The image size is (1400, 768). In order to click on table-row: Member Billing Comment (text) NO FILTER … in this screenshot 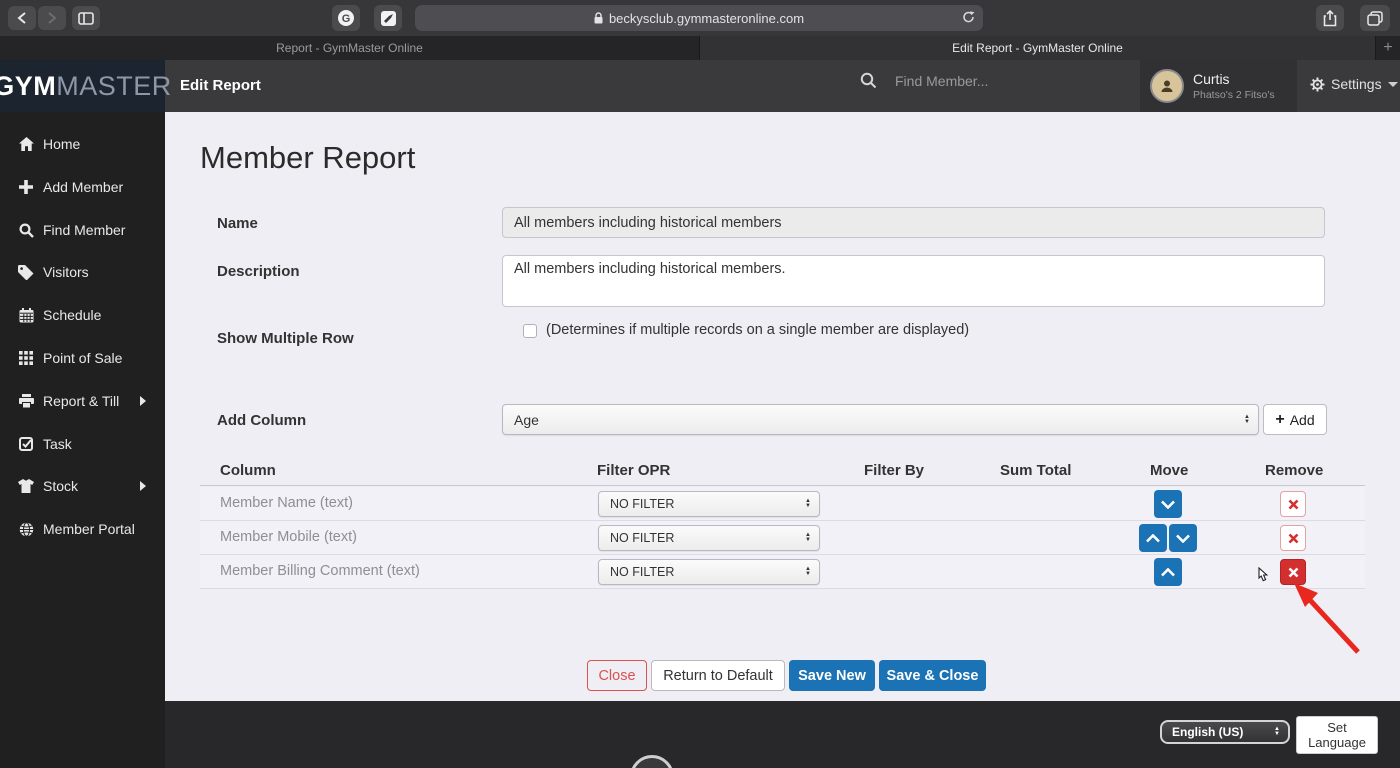, I will do `click(782, 572)`.